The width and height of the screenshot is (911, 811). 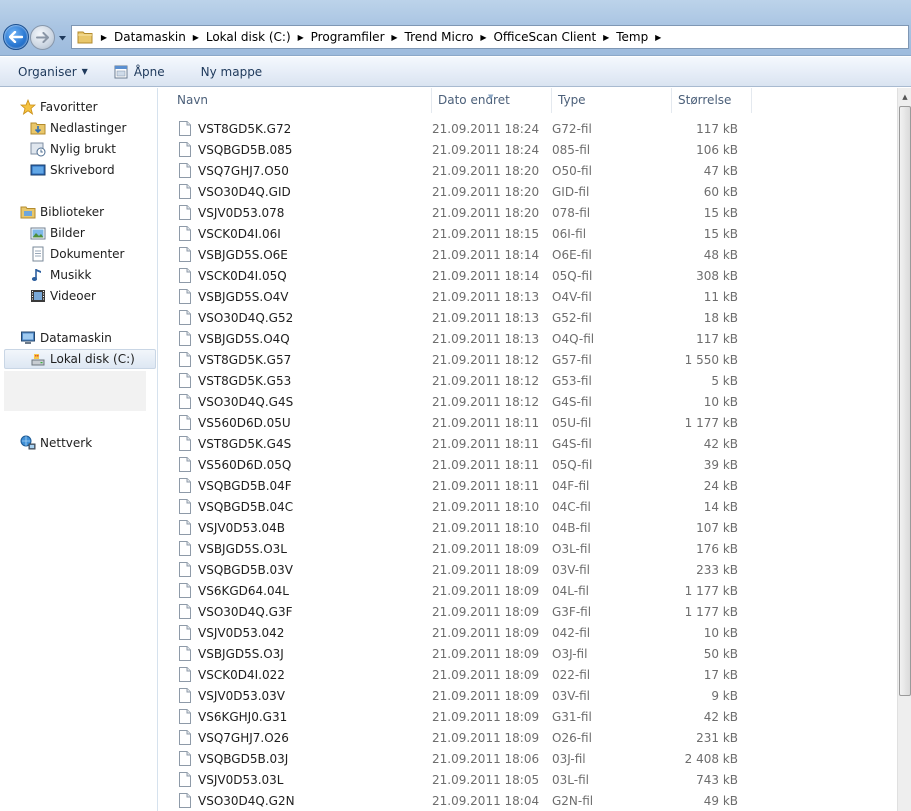 What do you see at coordinates (295, 549) in the screenshot?
I see `file-name-cell: VSBJGD5S.O3L` at bounding box center [295, 549].